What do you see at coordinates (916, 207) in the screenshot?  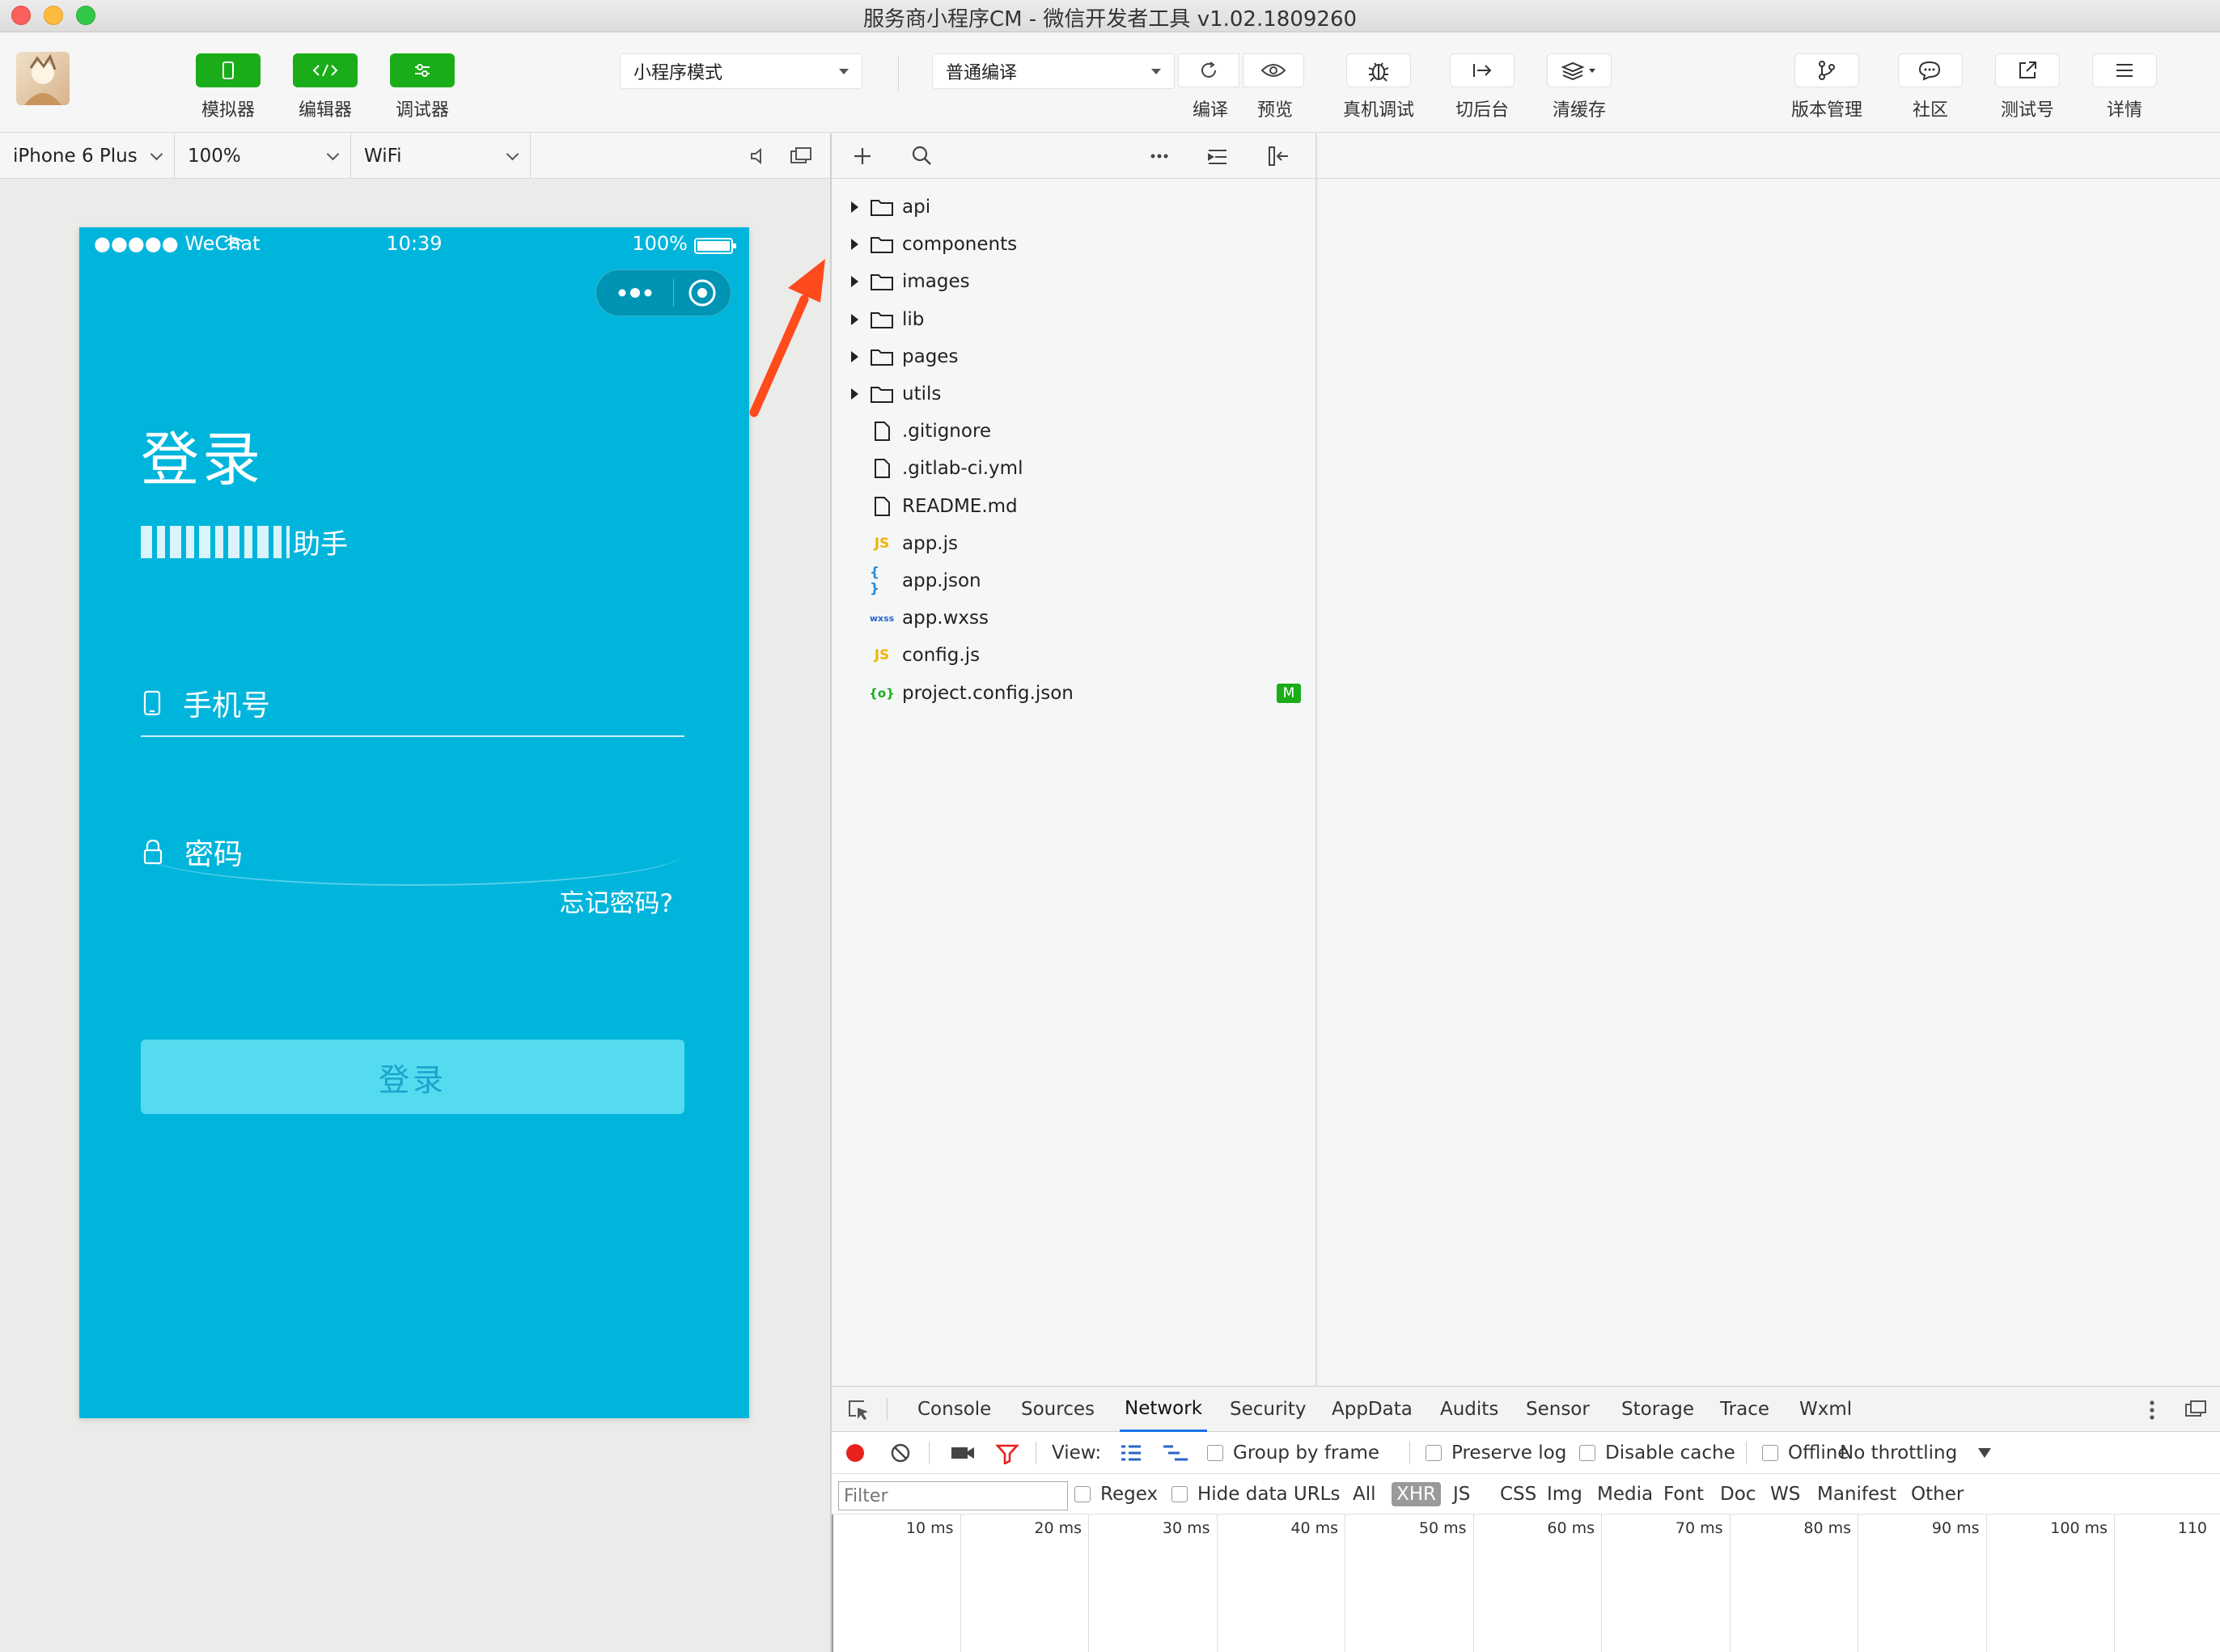 I see `file-name: api` at bounding box center [916, 207].